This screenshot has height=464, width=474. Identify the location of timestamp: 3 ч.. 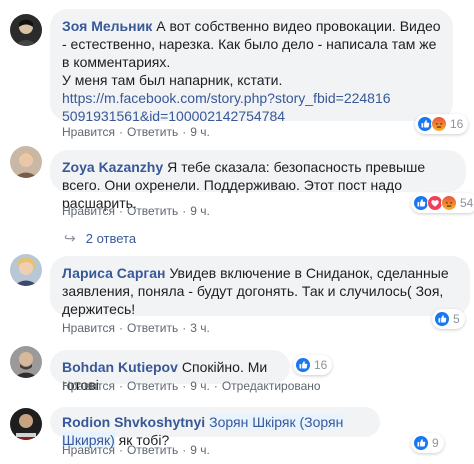
(200, 328).